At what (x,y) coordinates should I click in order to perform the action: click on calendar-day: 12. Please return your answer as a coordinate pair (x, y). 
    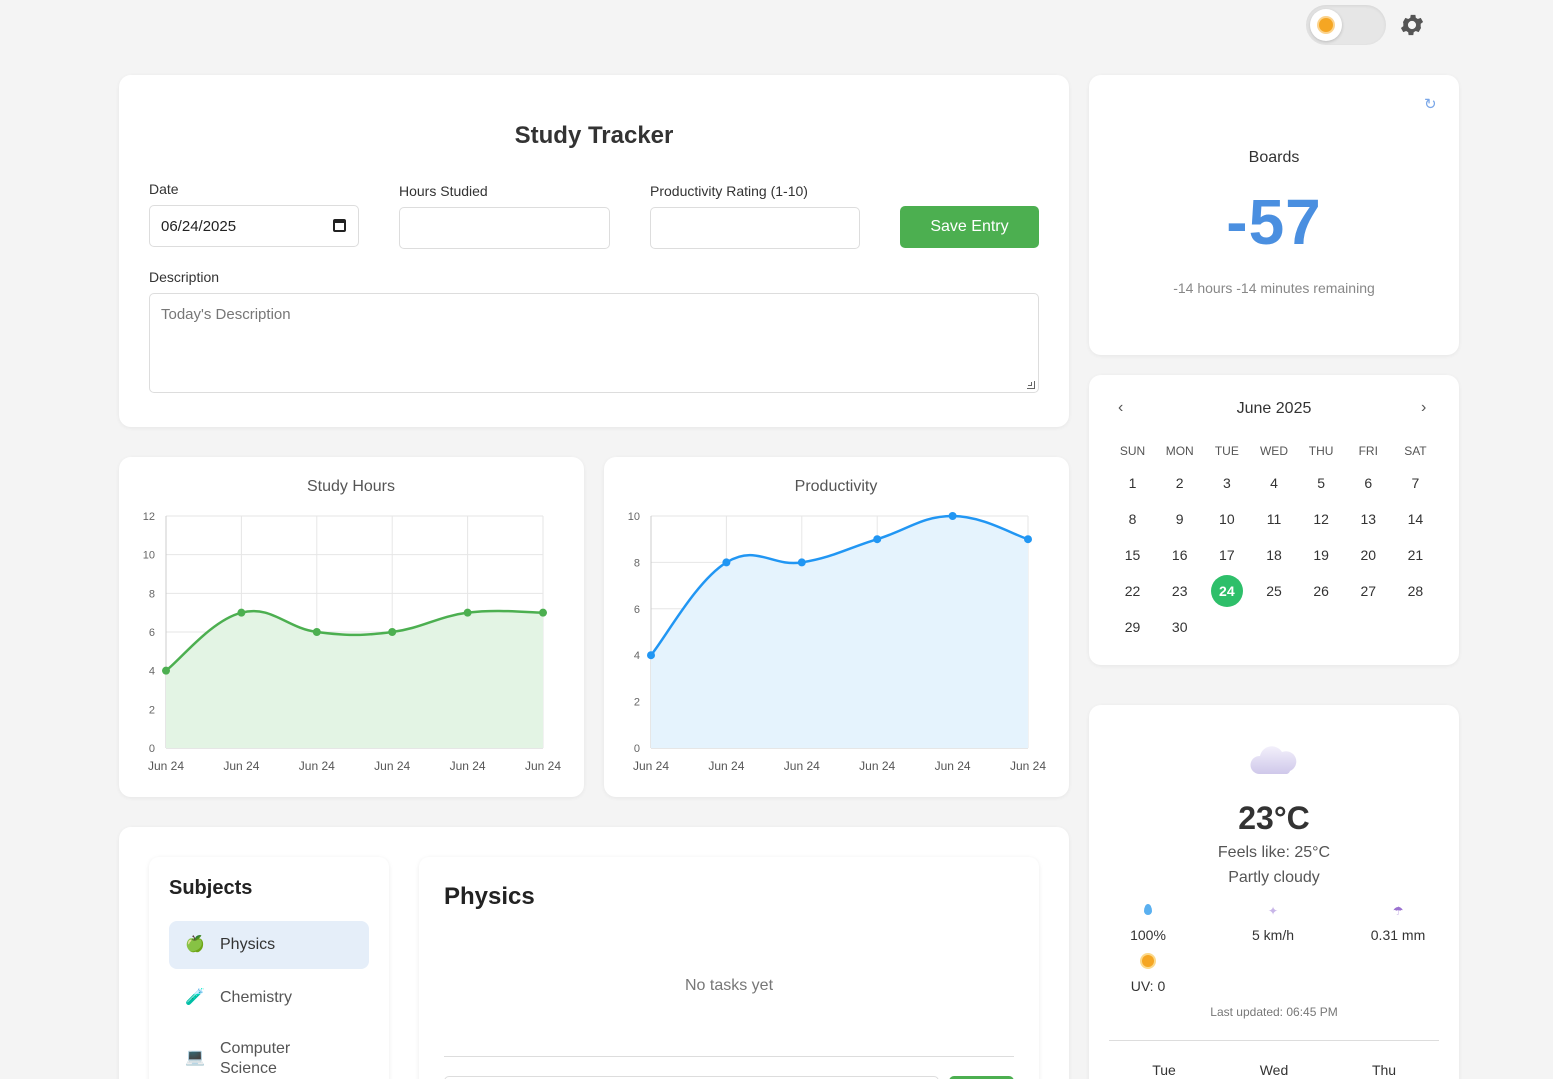
    Looking at the image, I should click on (1321, 519).